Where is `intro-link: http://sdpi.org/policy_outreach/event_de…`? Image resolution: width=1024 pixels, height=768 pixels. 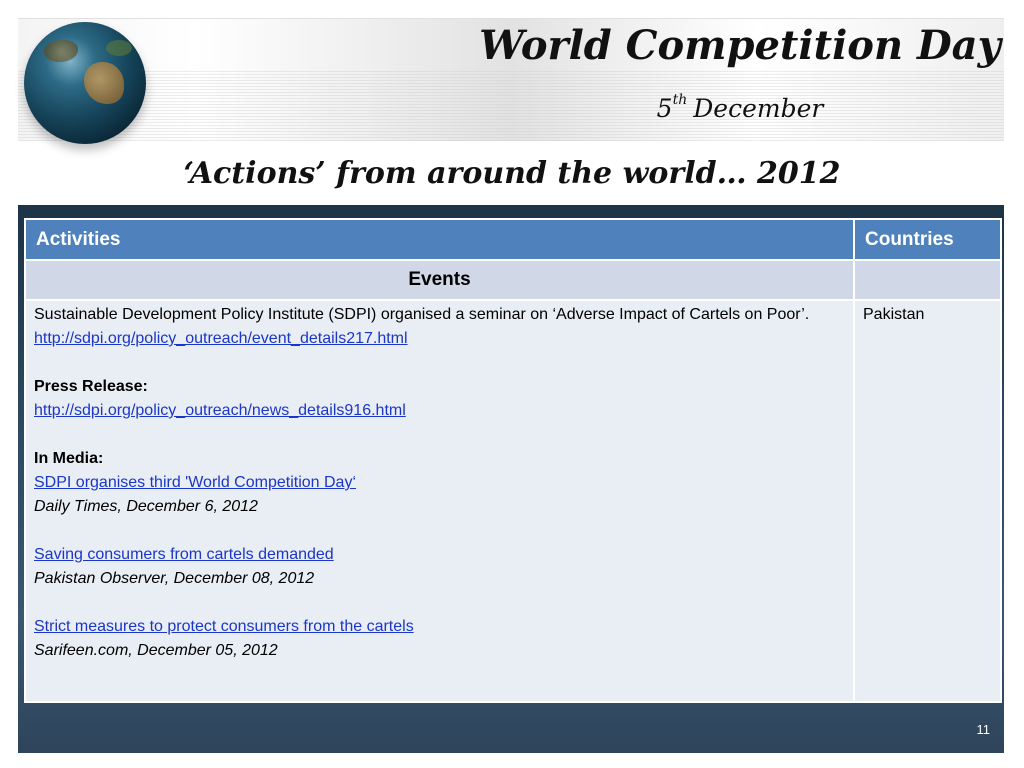 intro-link: http://sdpi.org/policy_outreach/event_de… is located at coordinates (221, 338).